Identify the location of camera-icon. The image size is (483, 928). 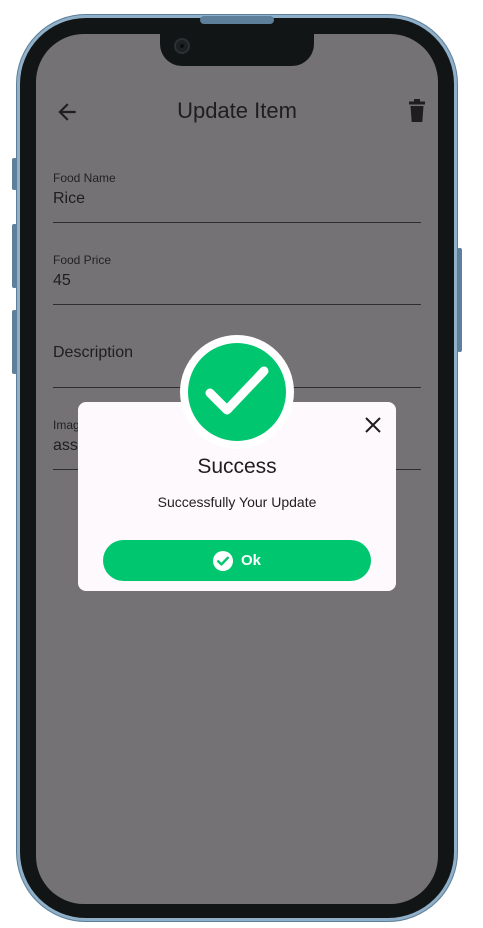
(182, 46).